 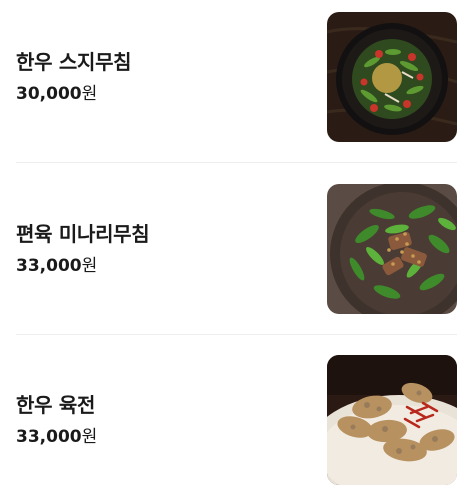 I want to click on menu-item-name: 편육 미나리무침, so click(x=83, y=234).